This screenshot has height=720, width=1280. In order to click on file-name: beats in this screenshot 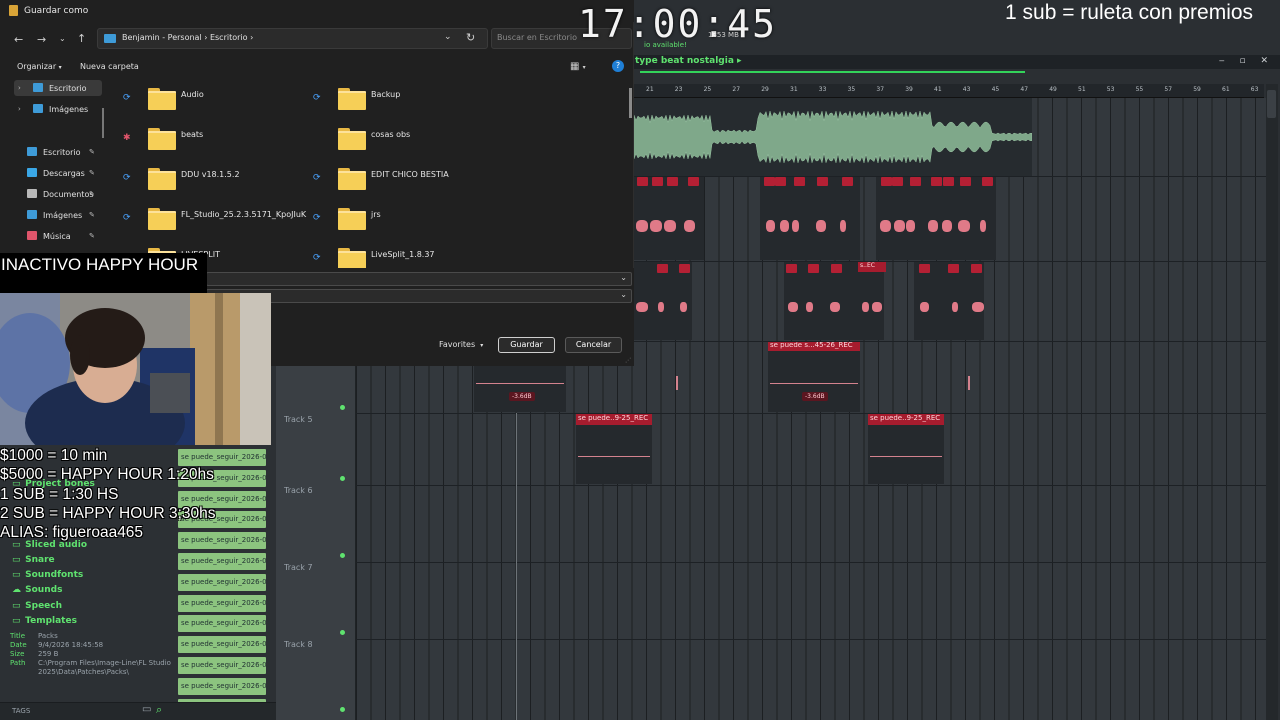, I will do `click(192, 134)`.